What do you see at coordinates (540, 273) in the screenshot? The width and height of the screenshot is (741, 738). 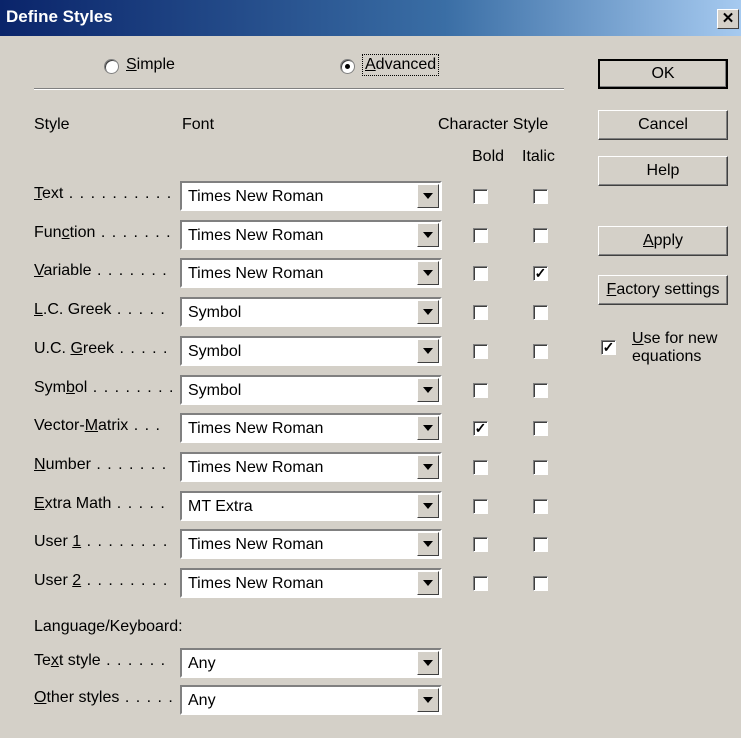 I see `italic-checkbox: ✓` at bounding box center [540, 273].